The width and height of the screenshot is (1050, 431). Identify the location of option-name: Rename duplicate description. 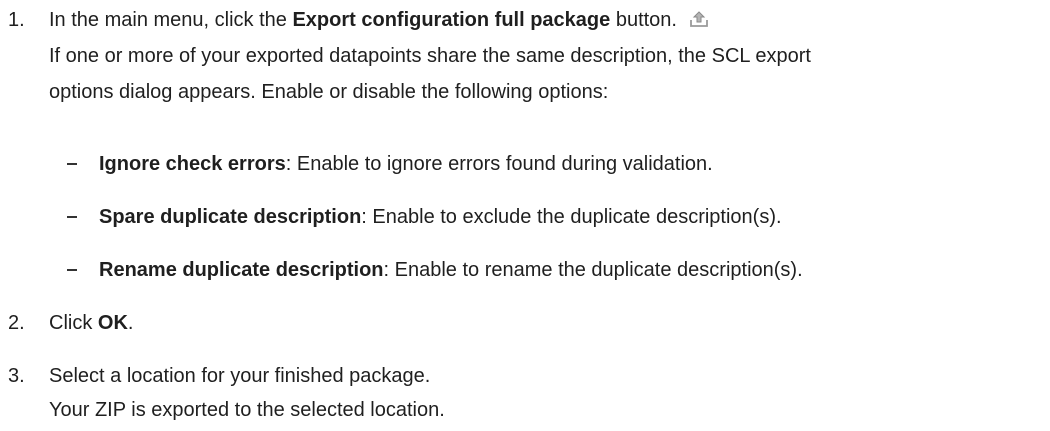
(241, 270).